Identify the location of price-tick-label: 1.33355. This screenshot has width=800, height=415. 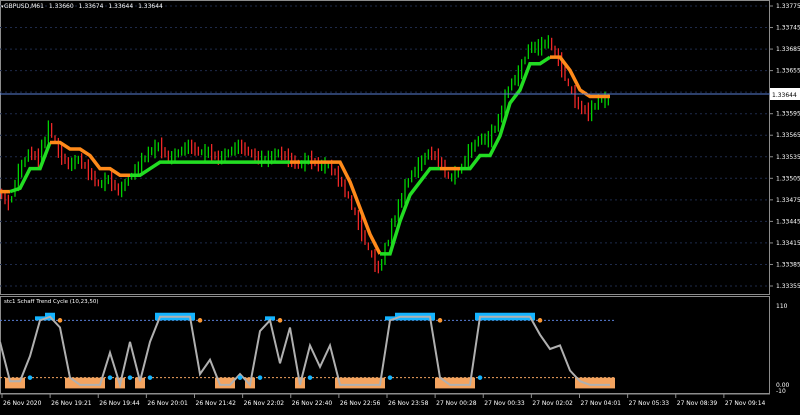
(788, 286).